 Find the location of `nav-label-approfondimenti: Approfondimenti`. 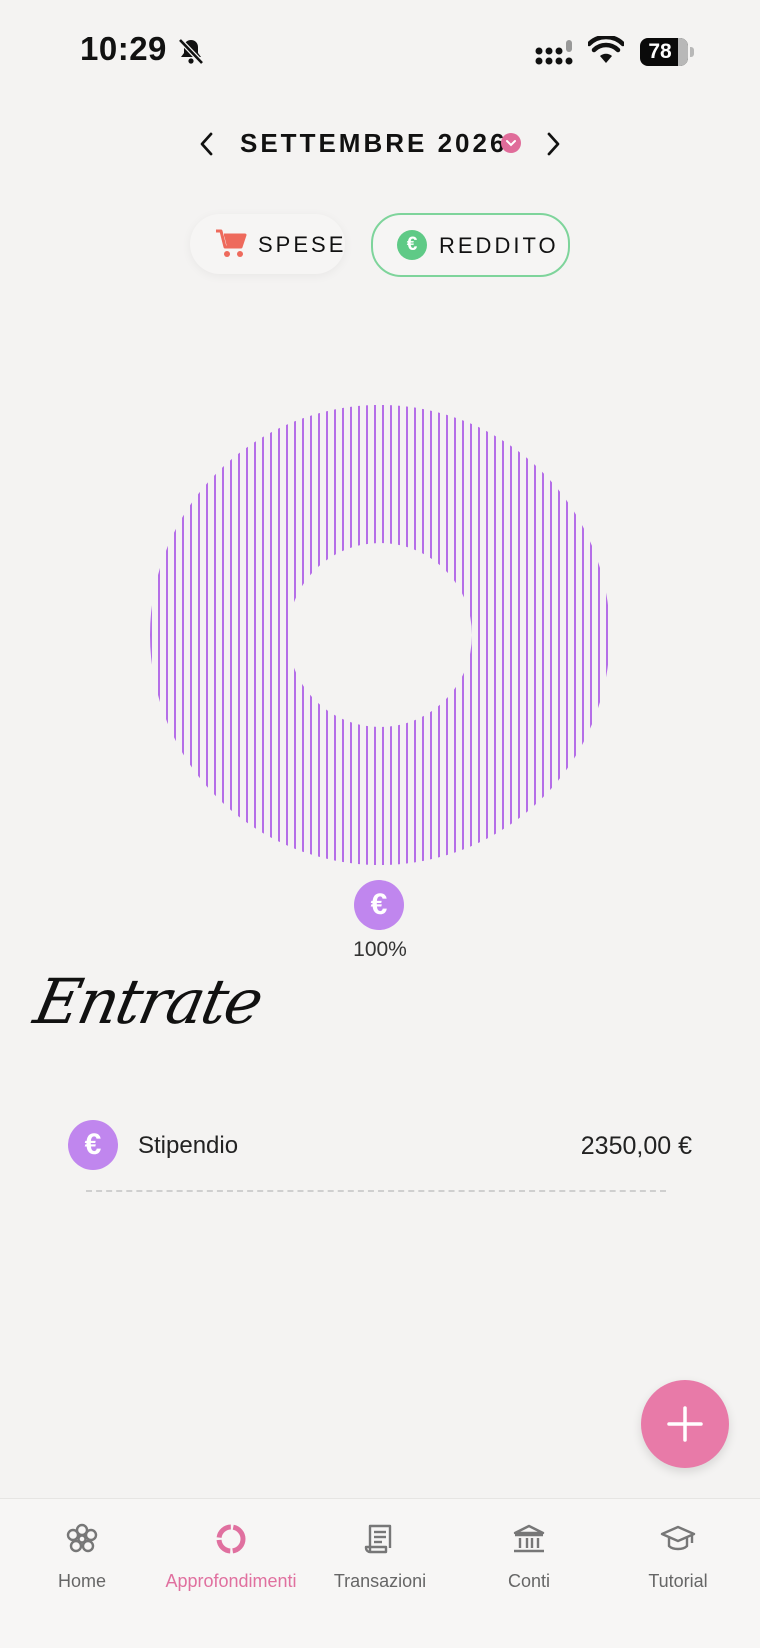

nav-label-approfondimenti: Approfondimenti is located at coordinates (231, 1581).